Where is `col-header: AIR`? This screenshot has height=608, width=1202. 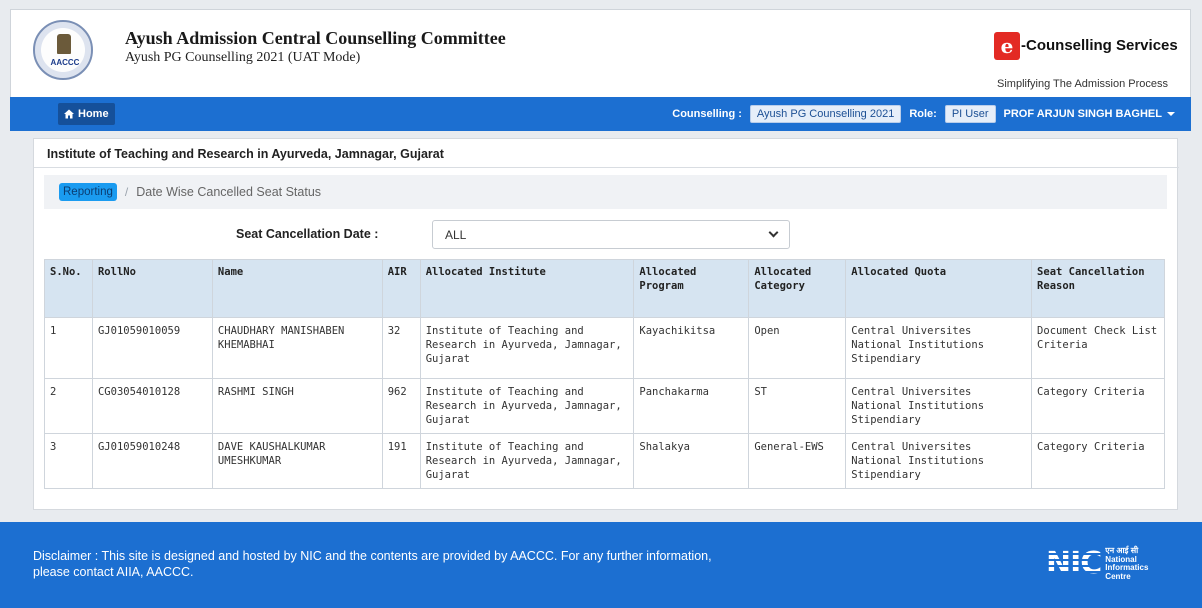
col-header: AIR is located at coordinates (401, 288).